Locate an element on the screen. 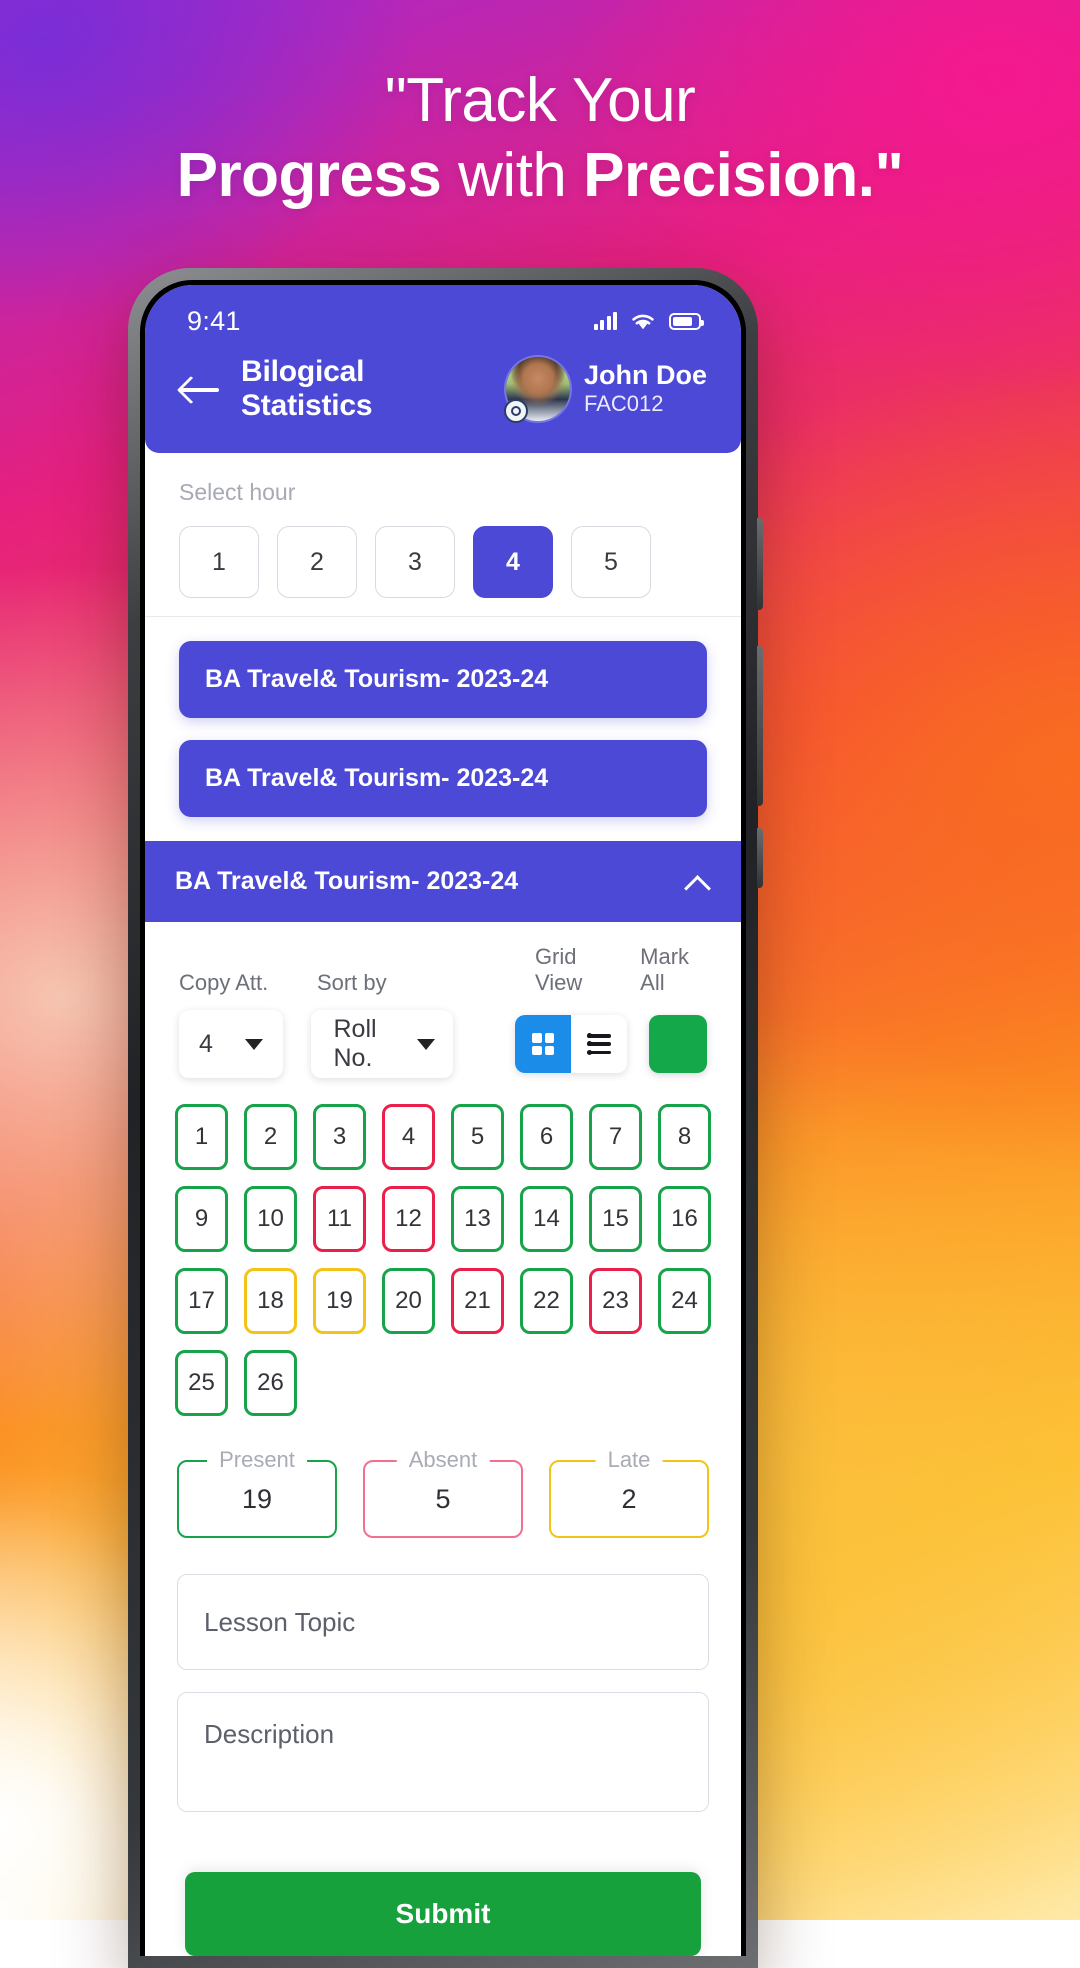 The image size is (1080, 1968). user-name: John Doe is located at coordinates (645, 375).